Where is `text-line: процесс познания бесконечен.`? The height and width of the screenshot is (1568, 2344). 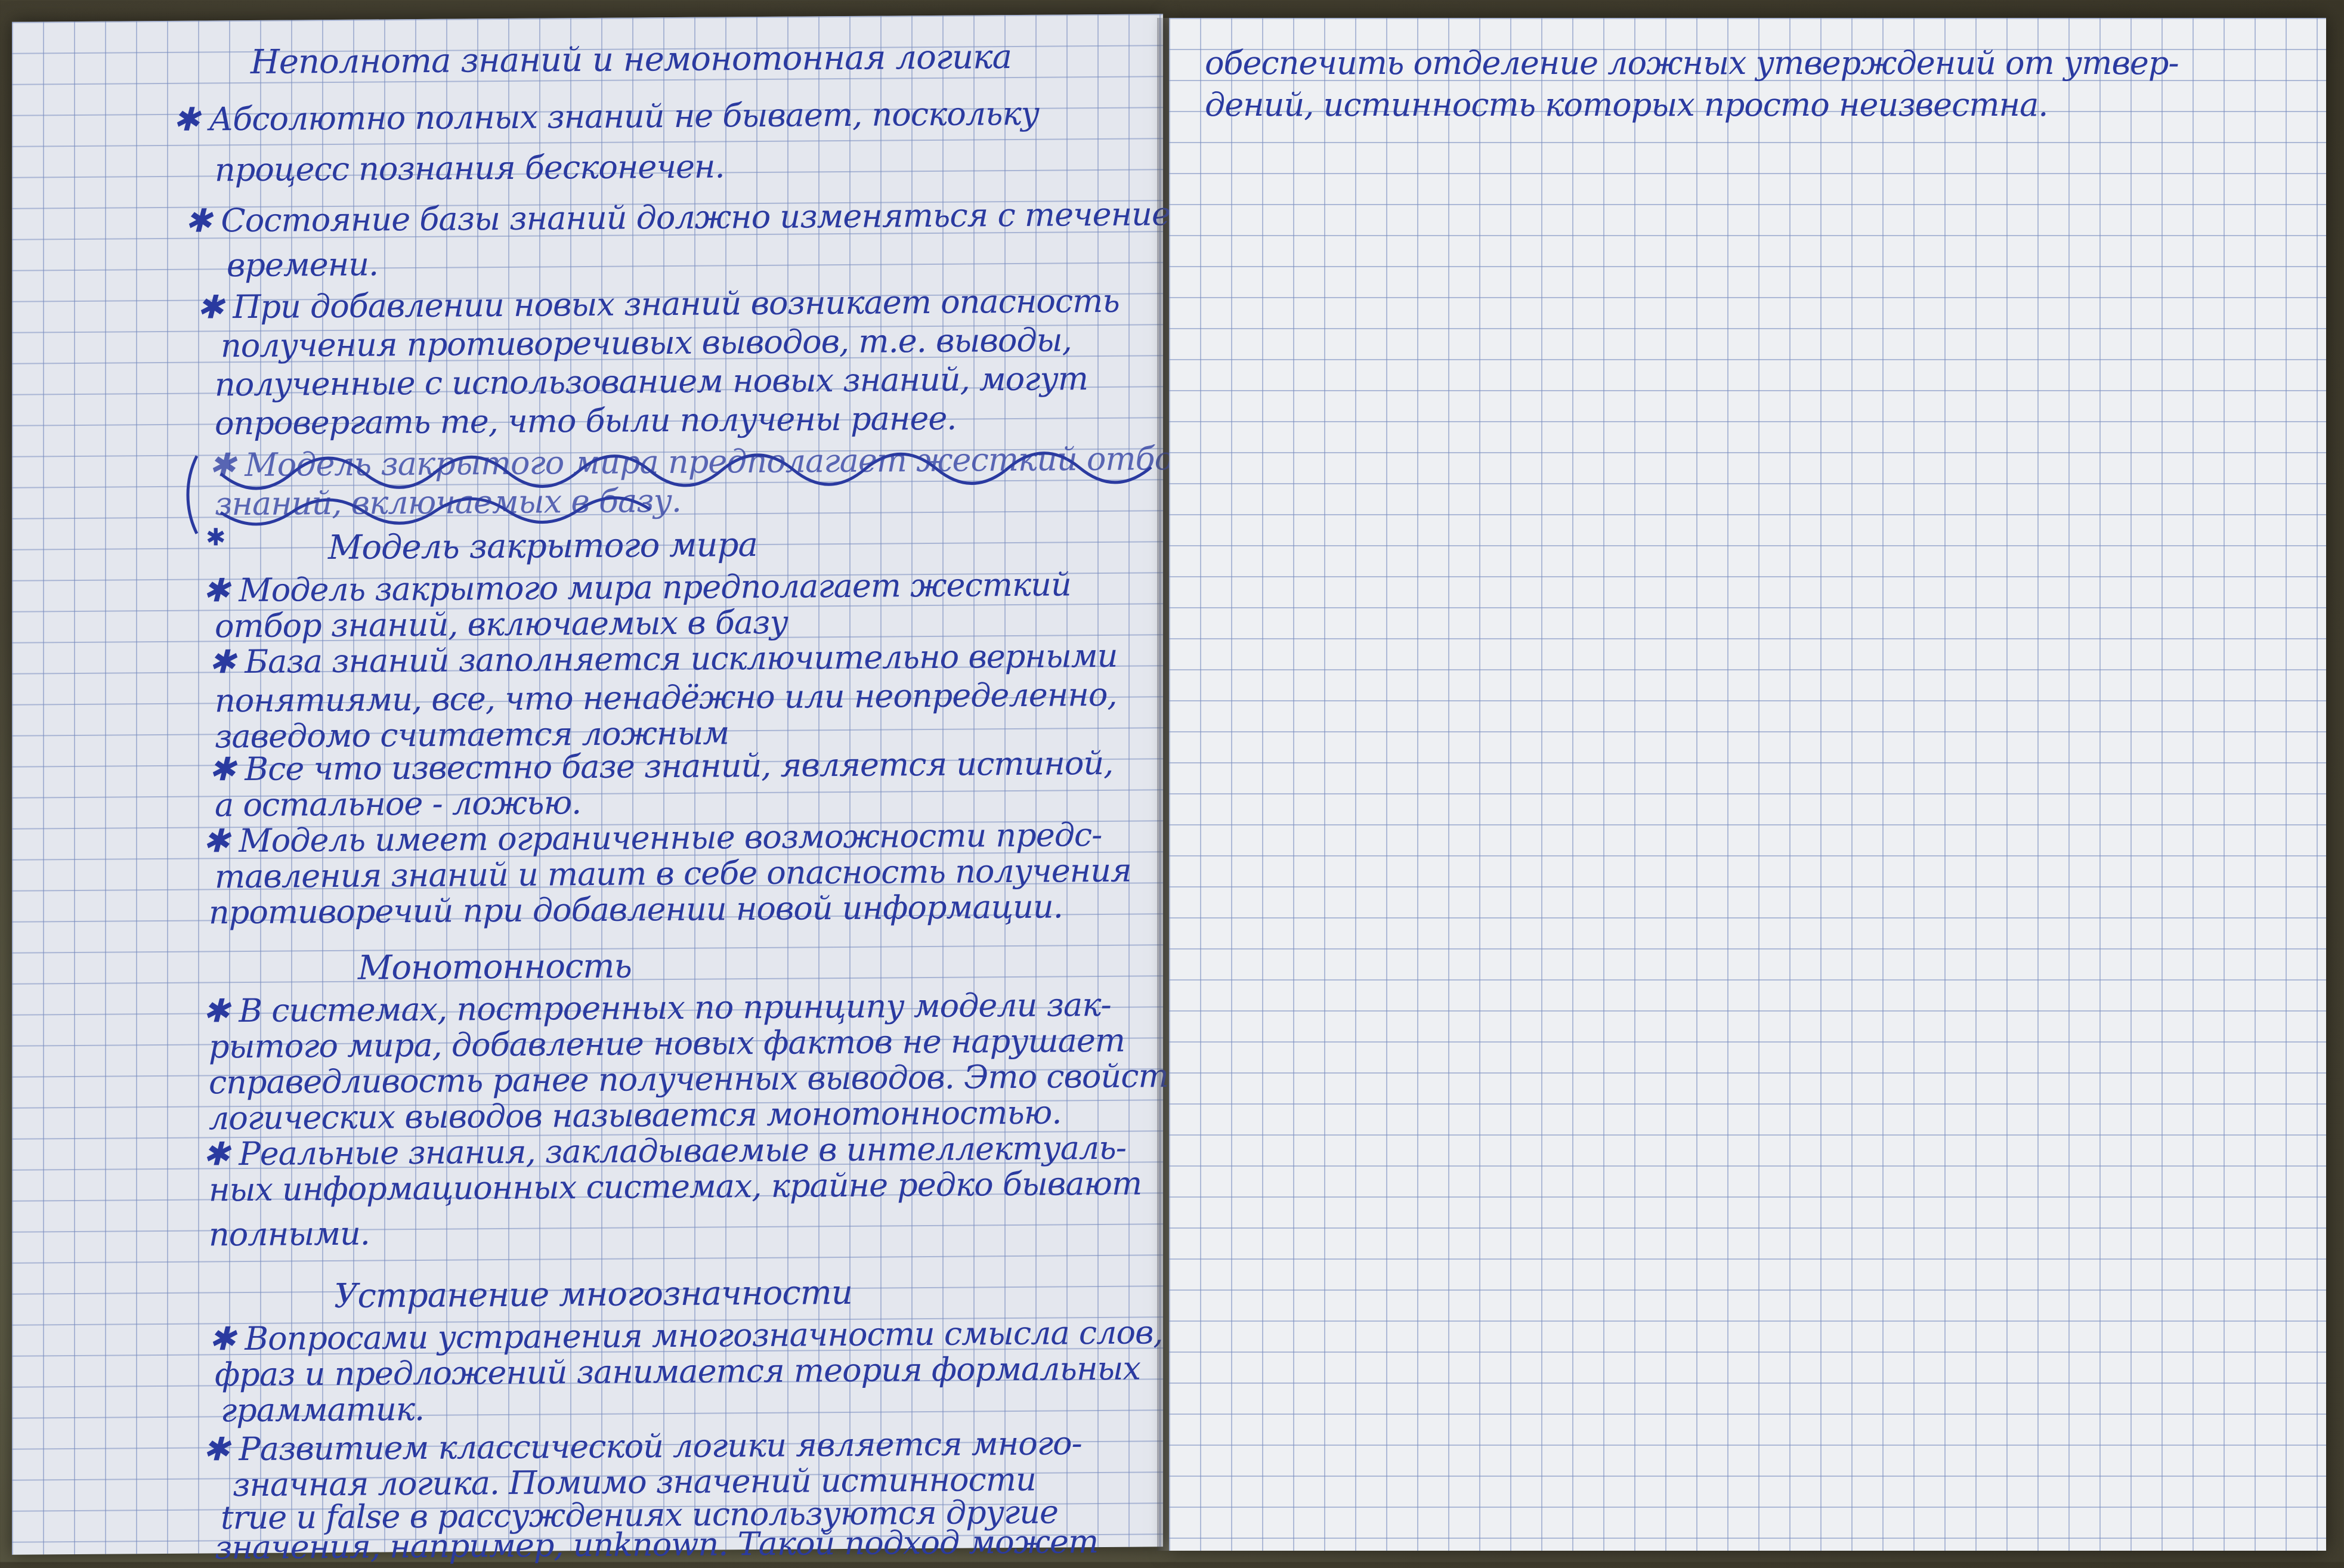
text-line: процесс познания бесконечен. is located at coordinates (470, 168).